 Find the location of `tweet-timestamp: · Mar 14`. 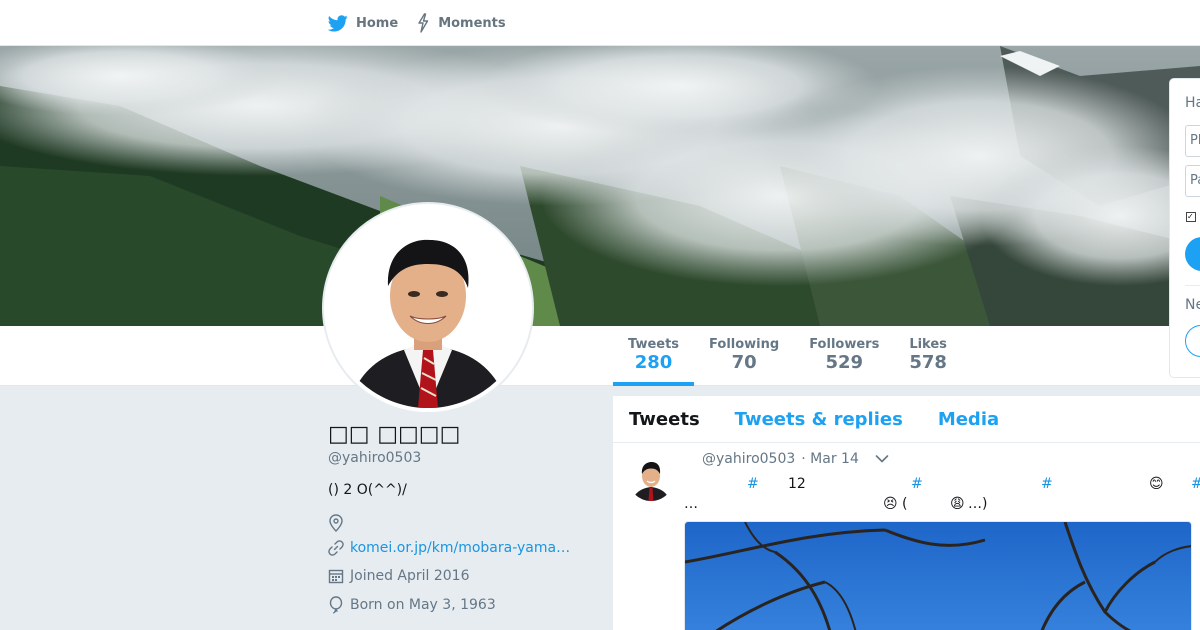

tweet-timestamp: · Mar 14 is located at coordinates (830, 459).